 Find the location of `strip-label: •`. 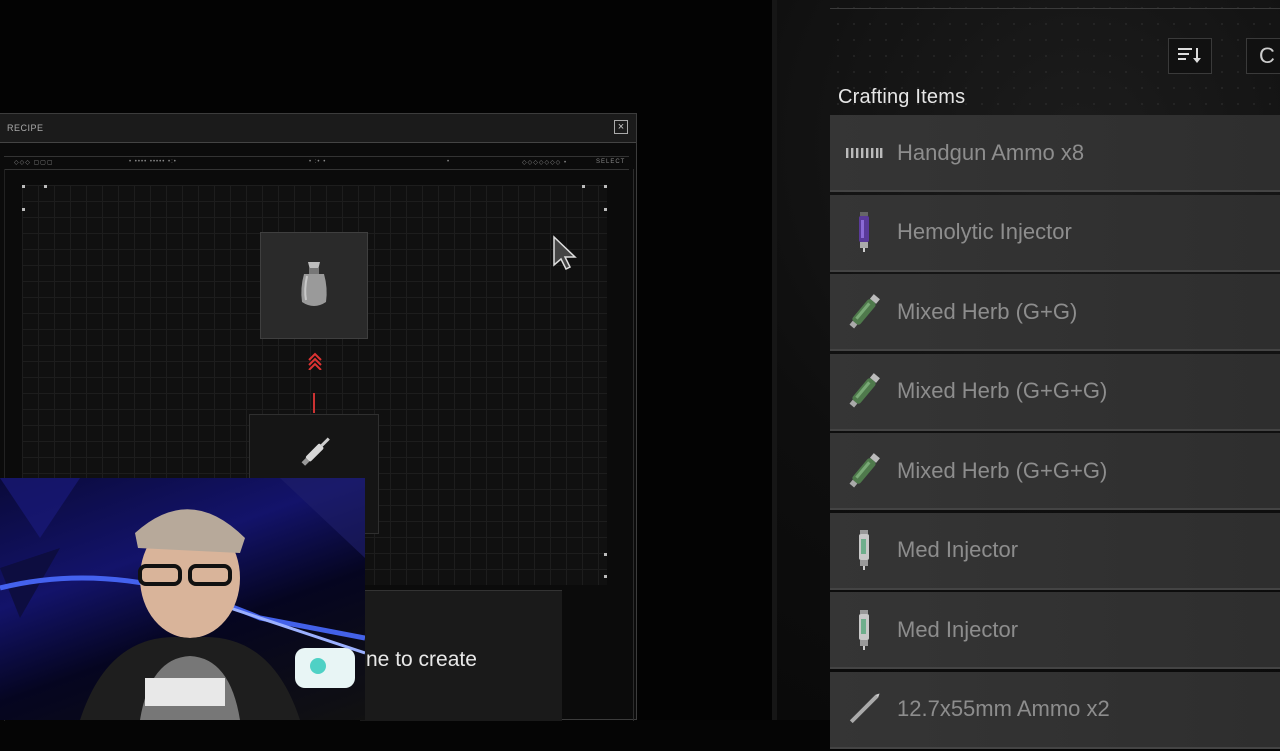

strip-label: • is located at coordinates (449, 162).